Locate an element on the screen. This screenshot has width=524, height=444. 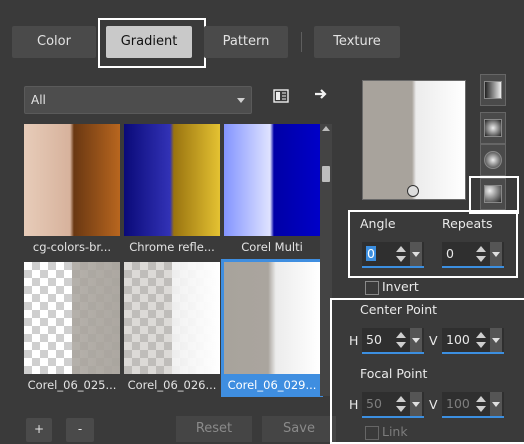
focal-h-label: H is located at coordinates (354, 404).